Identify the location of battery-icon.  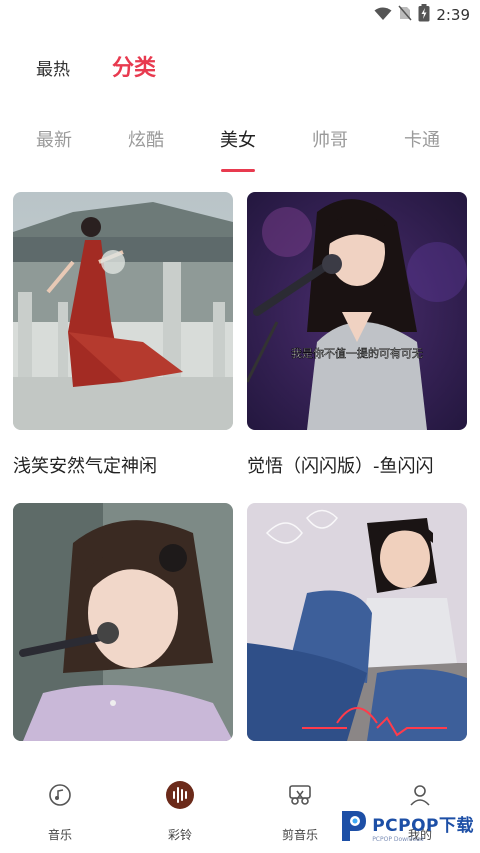
(424, 15).